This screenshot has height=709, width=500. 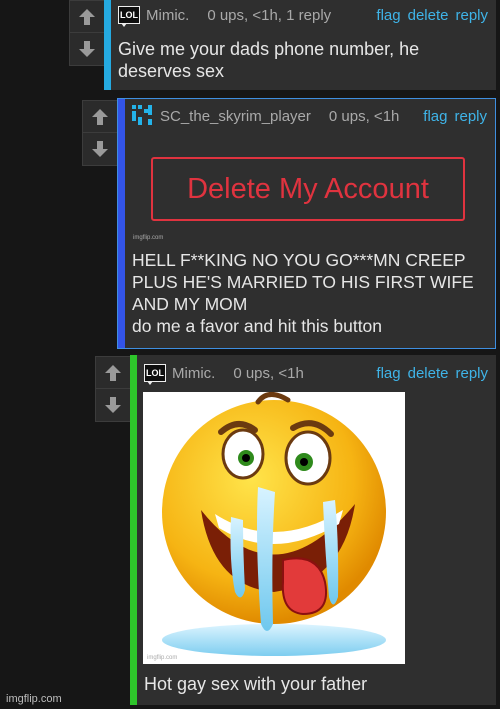 I want to click on comment-header: LOL Mimic. 0 ups, <1h flag delete reply, so click(x=316, y=373).